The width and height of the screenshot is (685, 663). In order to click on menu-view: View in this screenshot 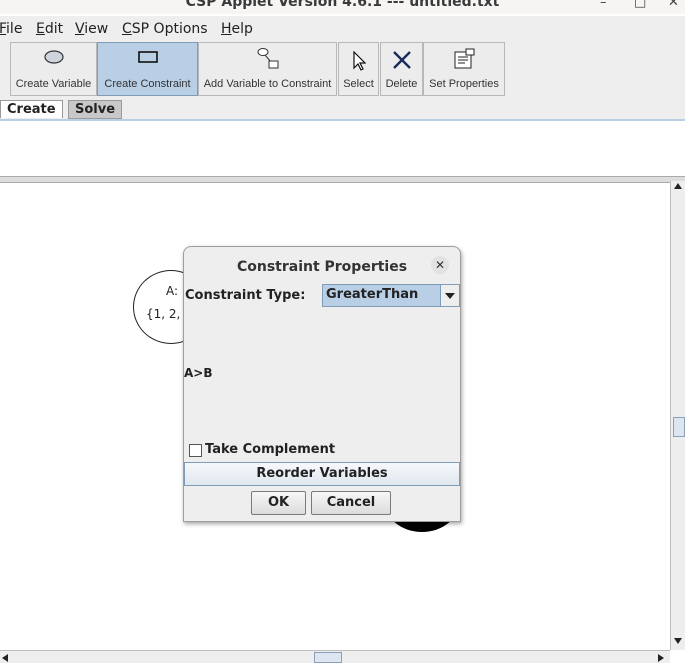, I will do `click(91, 29)`.